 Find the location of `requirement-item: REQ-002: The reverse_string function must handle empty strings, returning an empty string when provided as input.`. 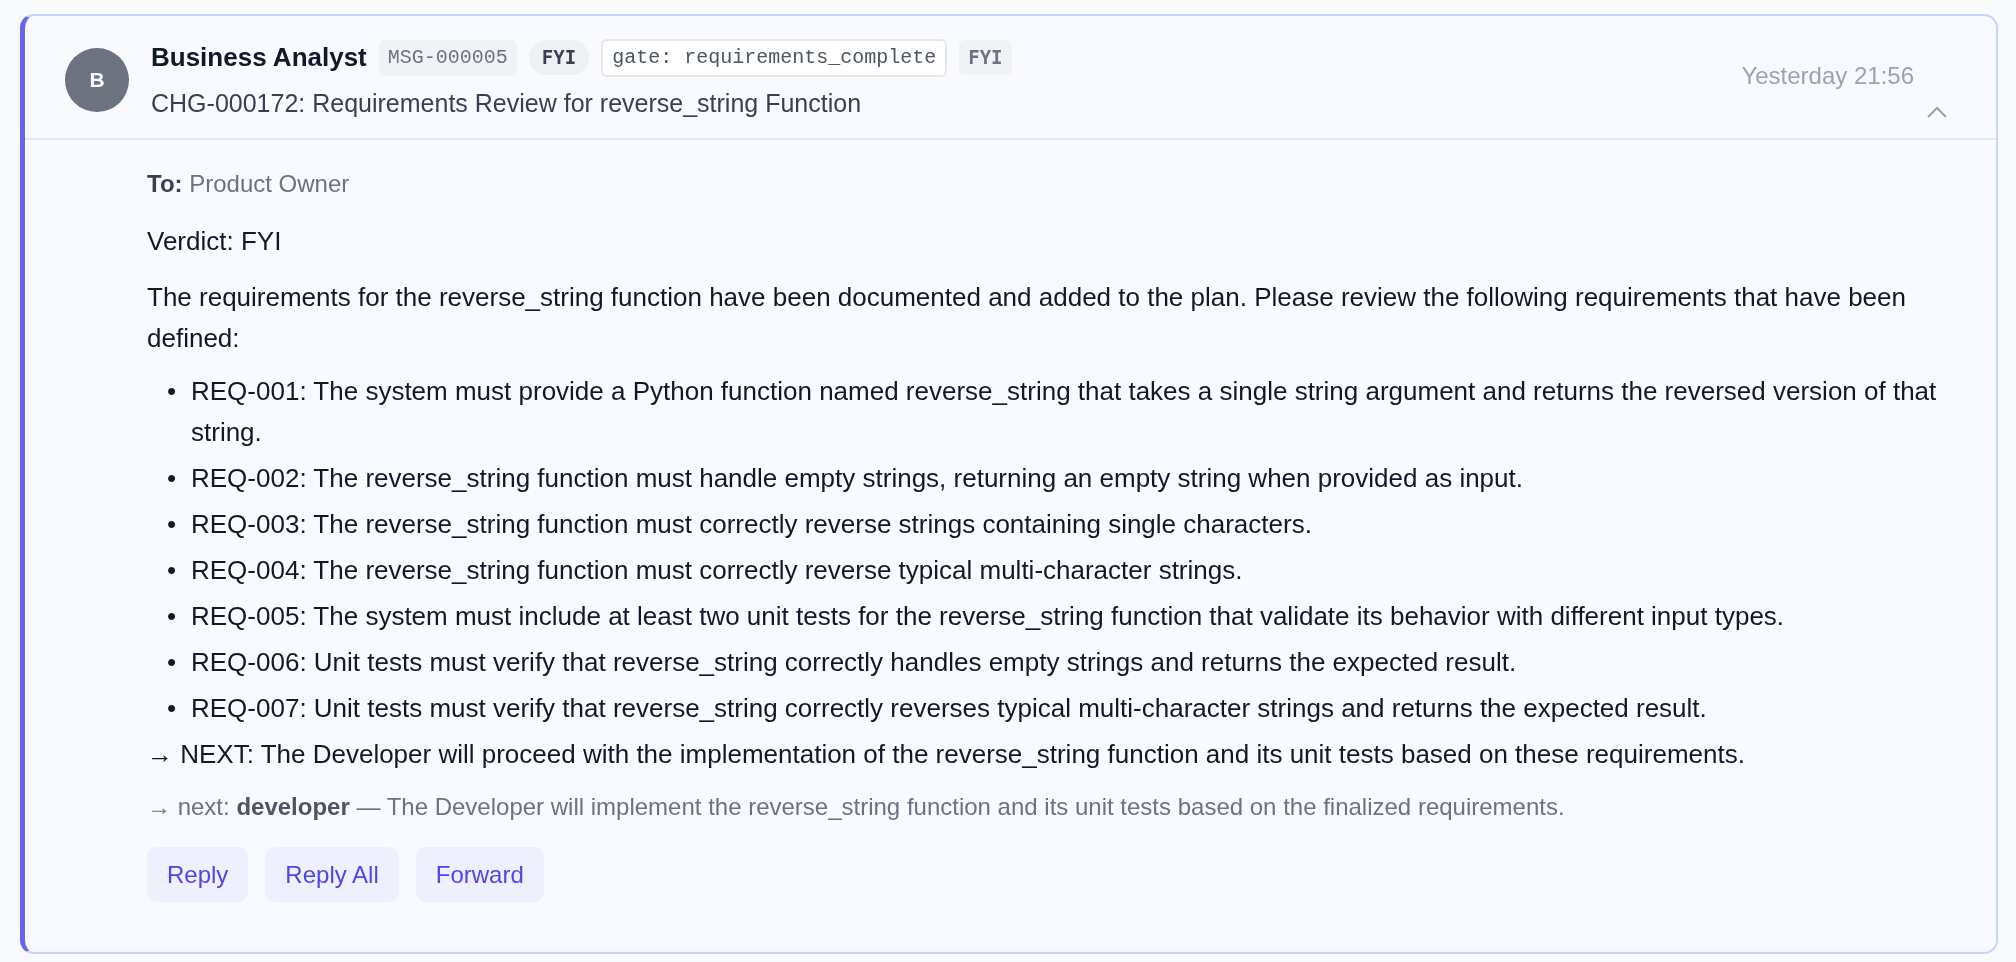

requirement-item: REQ-002: The reverse_string function must handle empty strings, returning an empty string when provided as input. is located at coordinates (857, 478).